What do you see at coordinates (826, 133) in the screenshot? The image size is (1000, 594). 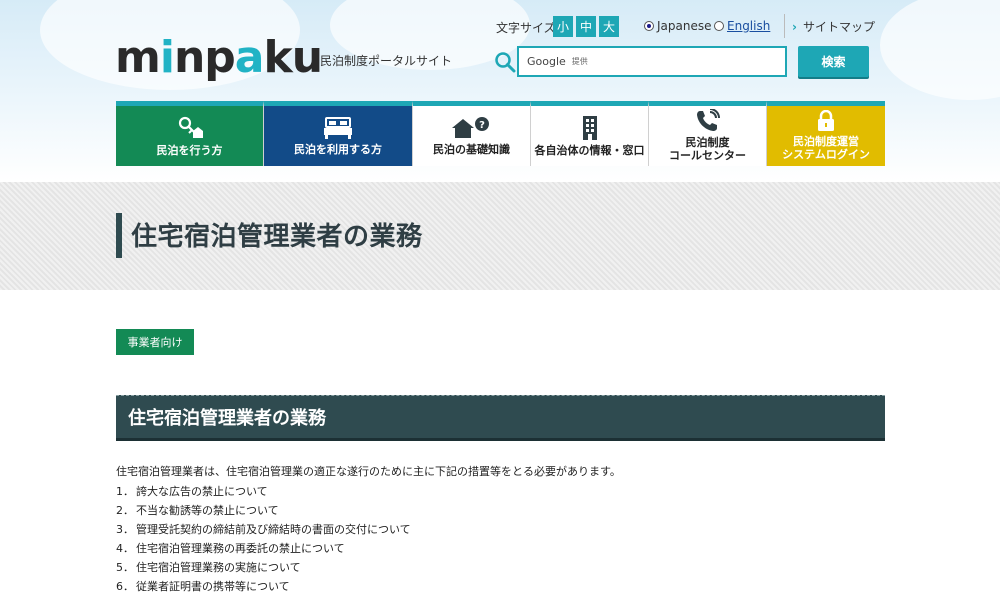 I see `nav-item-system-login: 民泊制度運営 システムログイン` at bounding box center [826, 133].